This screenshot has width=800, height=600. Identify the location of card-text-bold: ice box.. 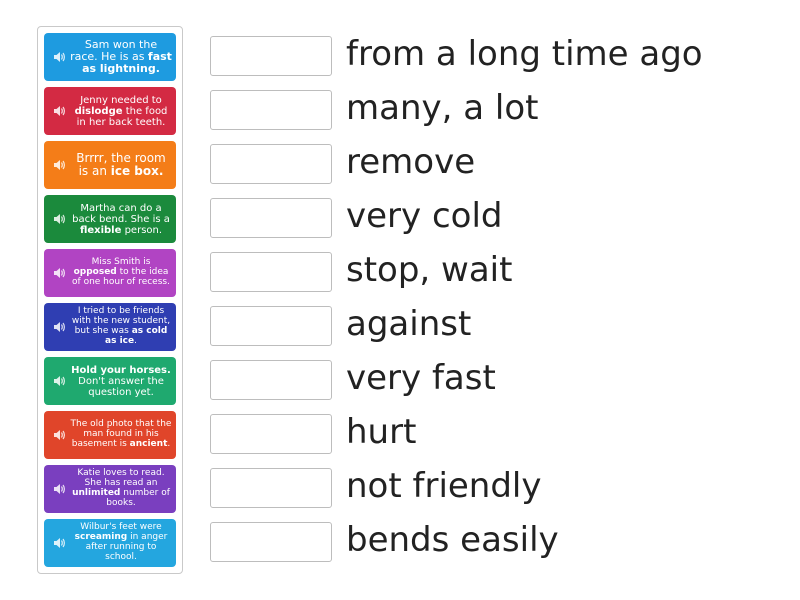
(137, 171).